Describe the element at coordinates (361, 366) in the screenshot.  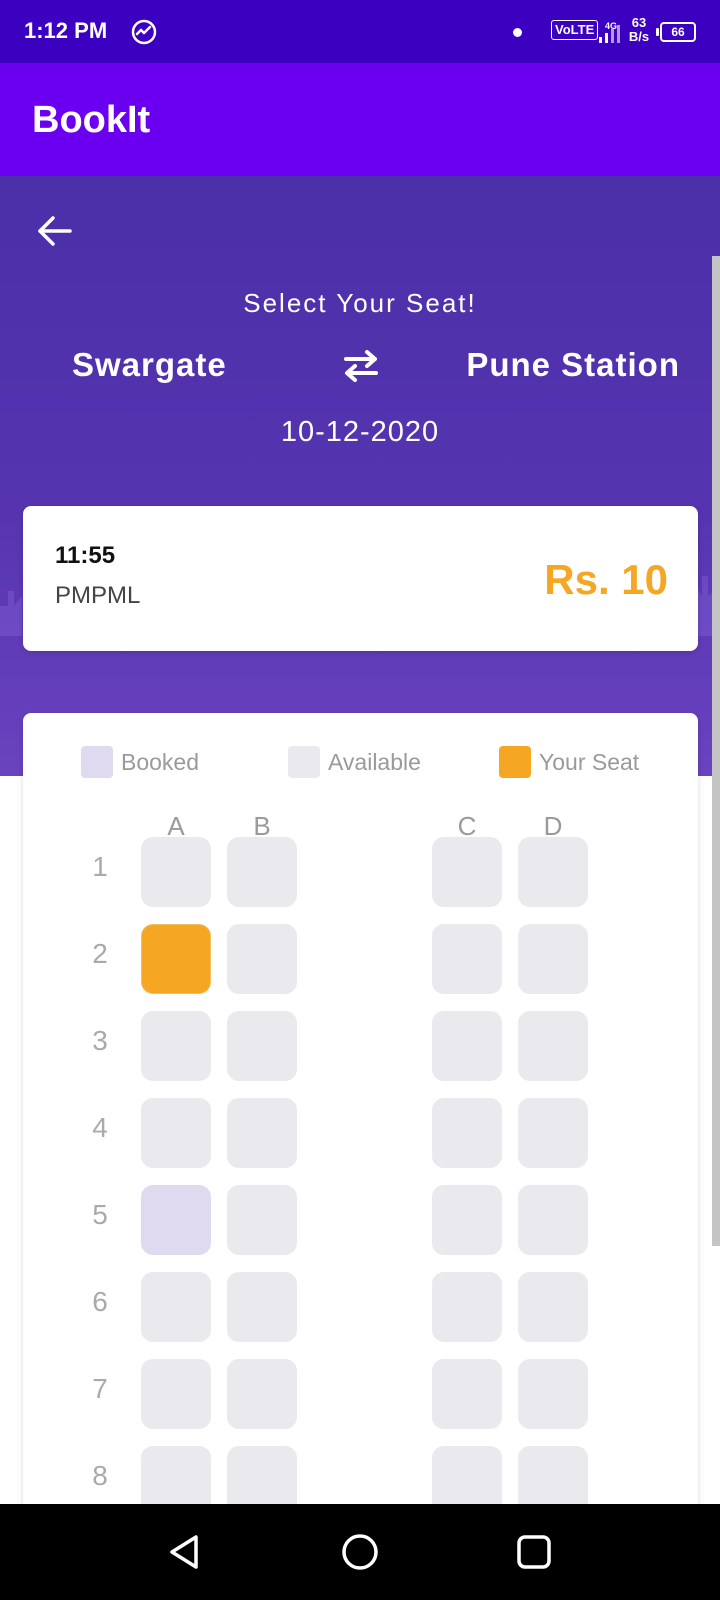
I see `swap-arrows-icon` at that location.